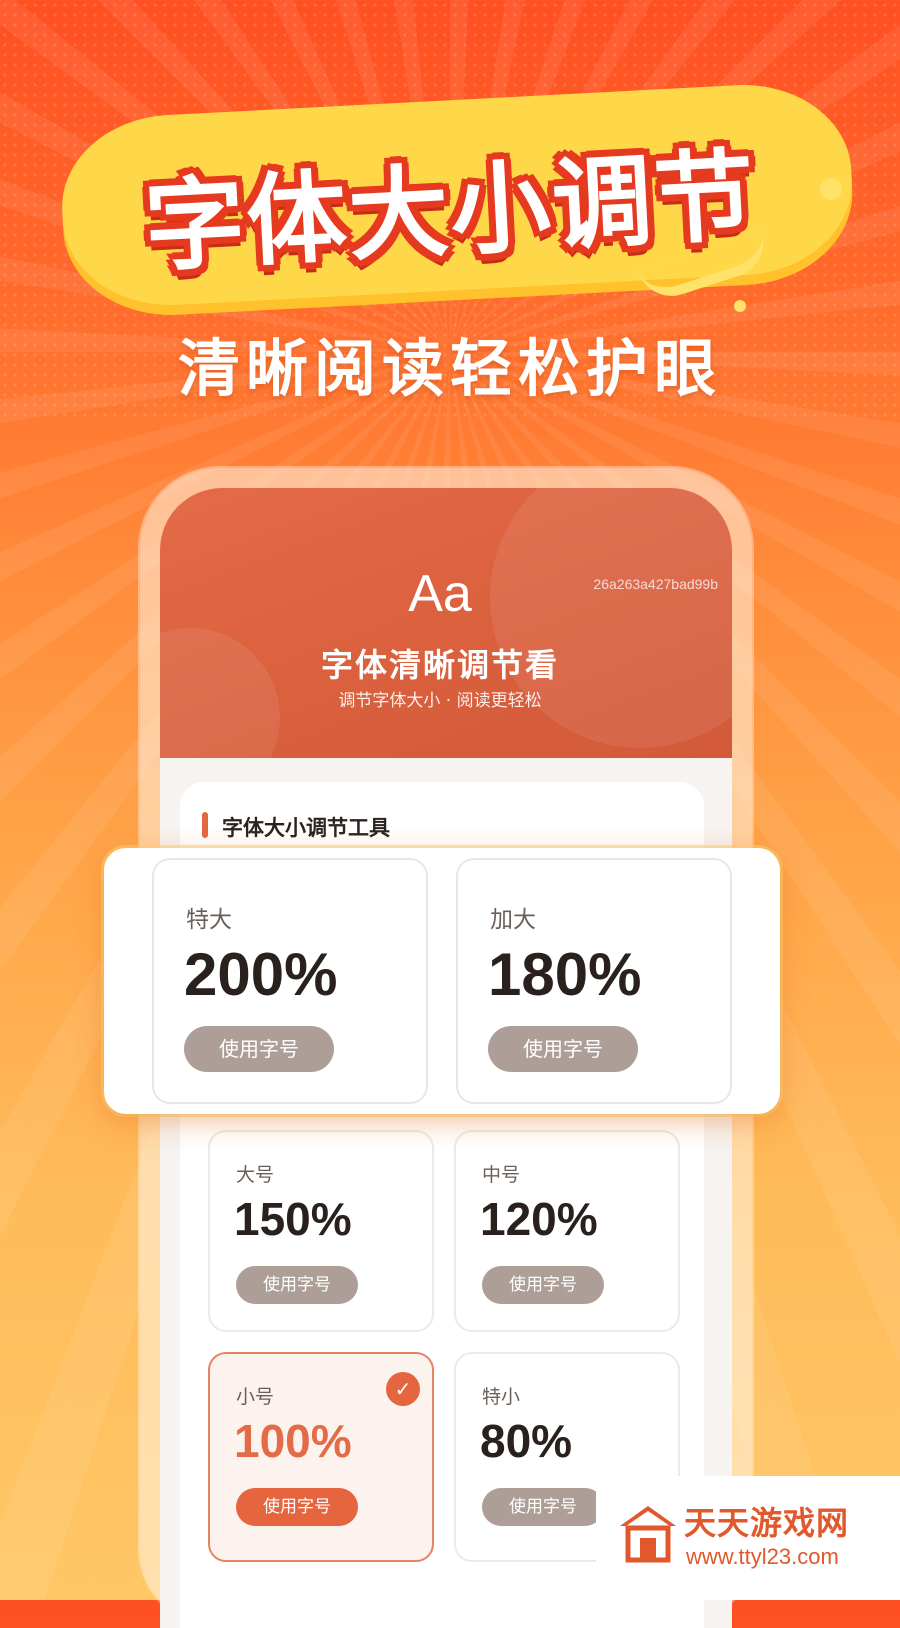  I want to click on size-label: 小号, so click(255, 1397).